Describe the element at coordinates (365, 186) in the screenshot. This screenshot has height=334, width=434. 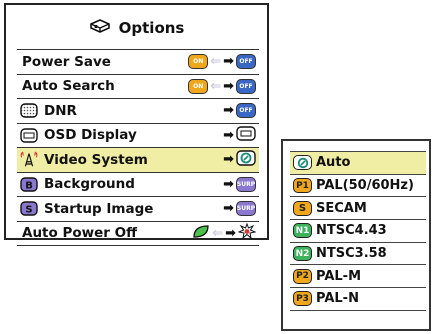
I see `option-label: PAL(50/60Hz)` at that location.